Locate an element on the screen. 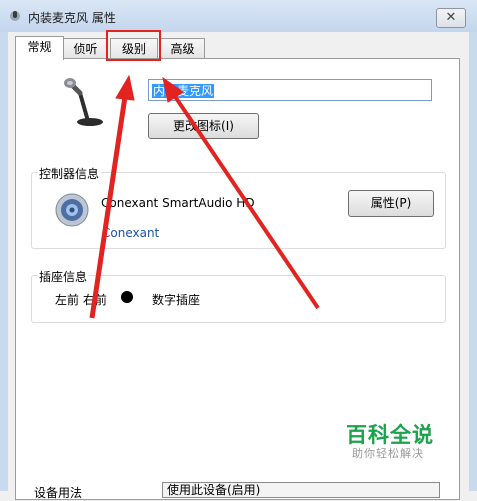 The width and height of the screenshot is (477, 501). jack-group-label: 插座信息 is located at coordinates (63, 277).